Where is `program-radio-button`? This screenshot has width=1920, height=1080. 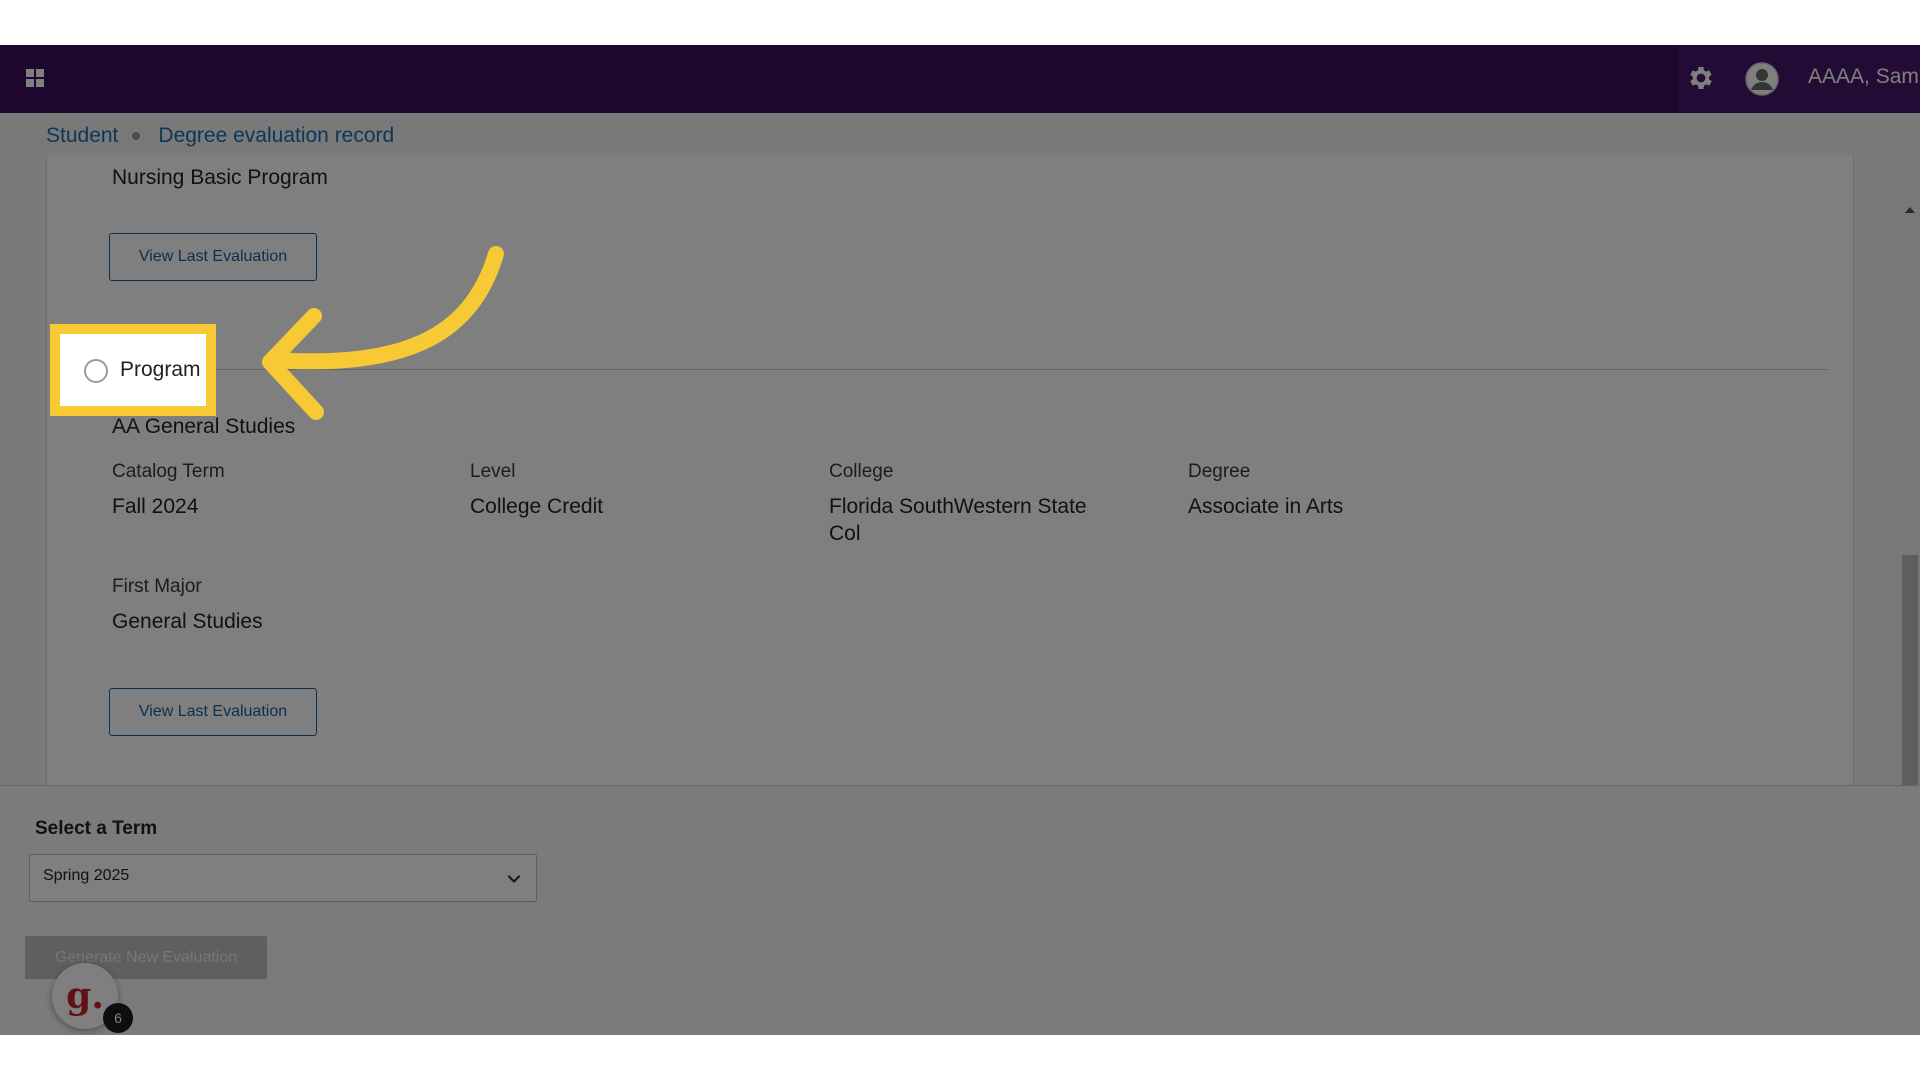 program-radio-button is located at coordinates (96, 371).